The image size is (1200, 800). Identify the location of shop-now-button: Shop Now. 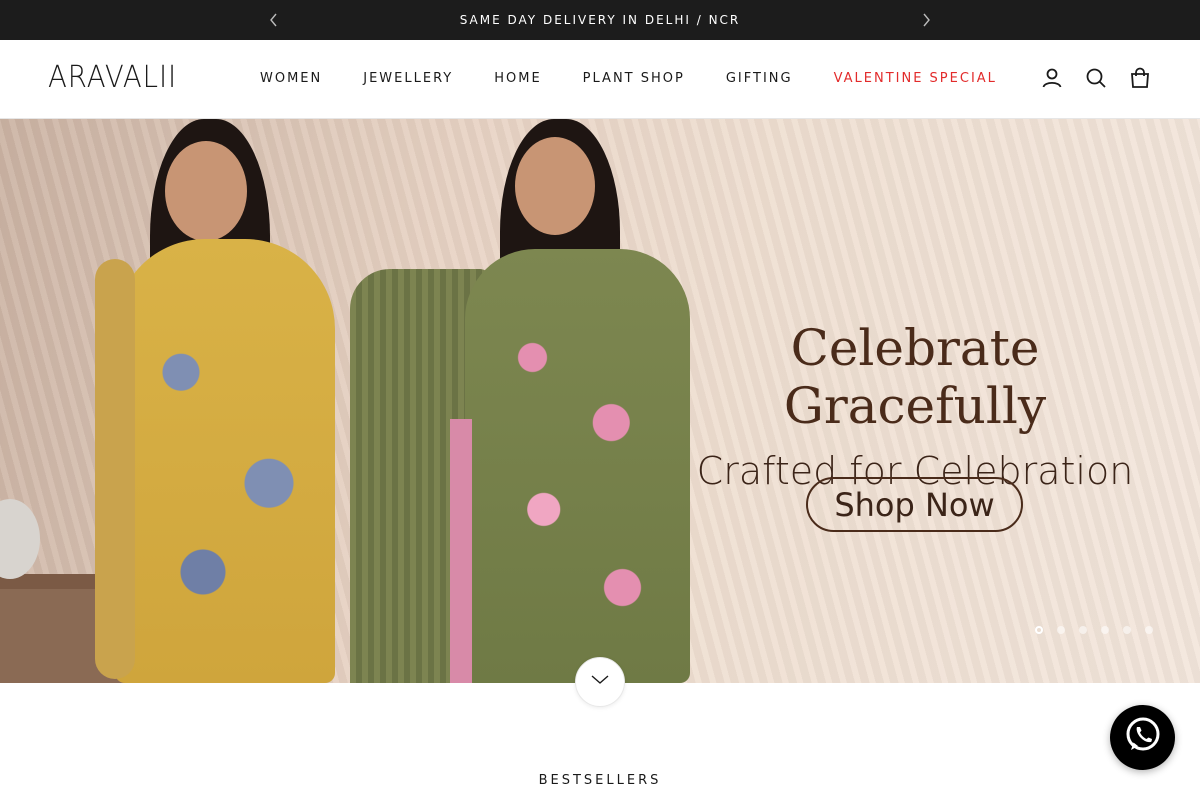
(914, 504).